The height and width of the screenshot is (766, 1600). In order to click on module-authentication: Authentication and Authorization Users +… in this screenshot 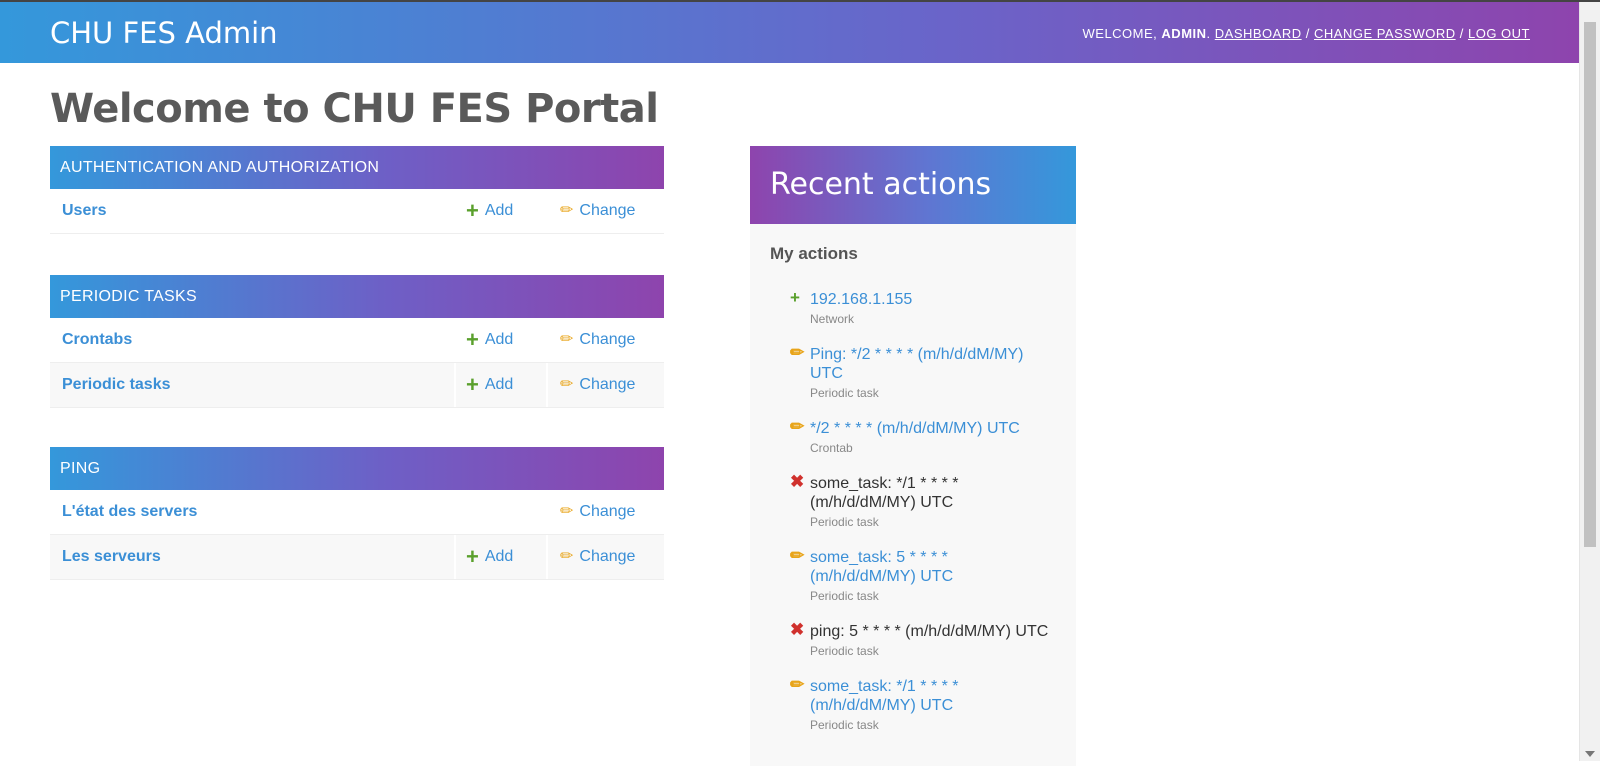, I will do `click(357, 190)`.